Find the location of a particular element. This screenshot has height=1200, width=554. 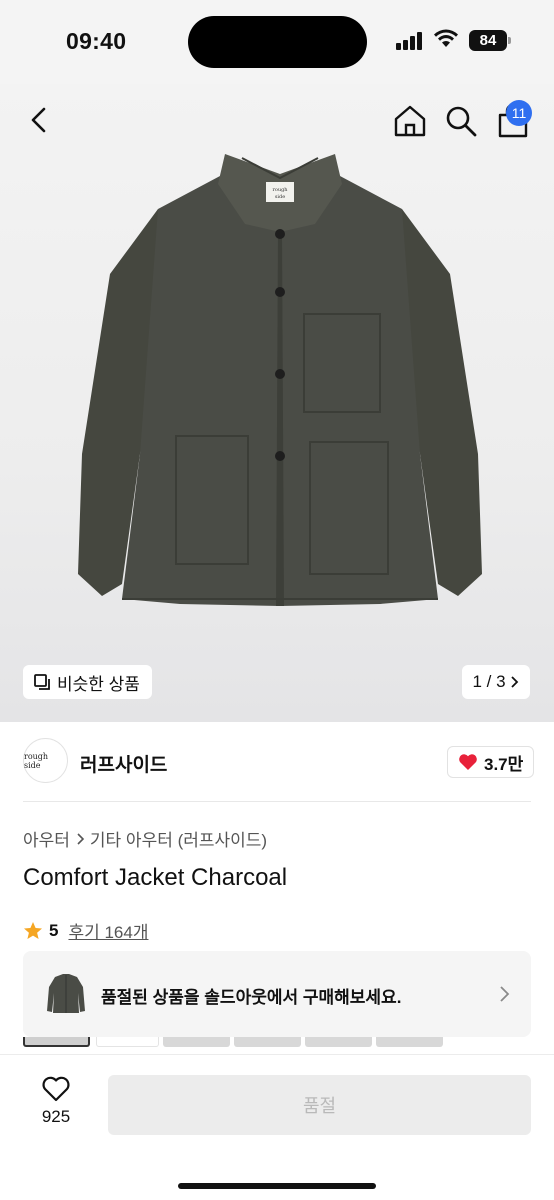

copy-icon is located at coordinates (42, 682).